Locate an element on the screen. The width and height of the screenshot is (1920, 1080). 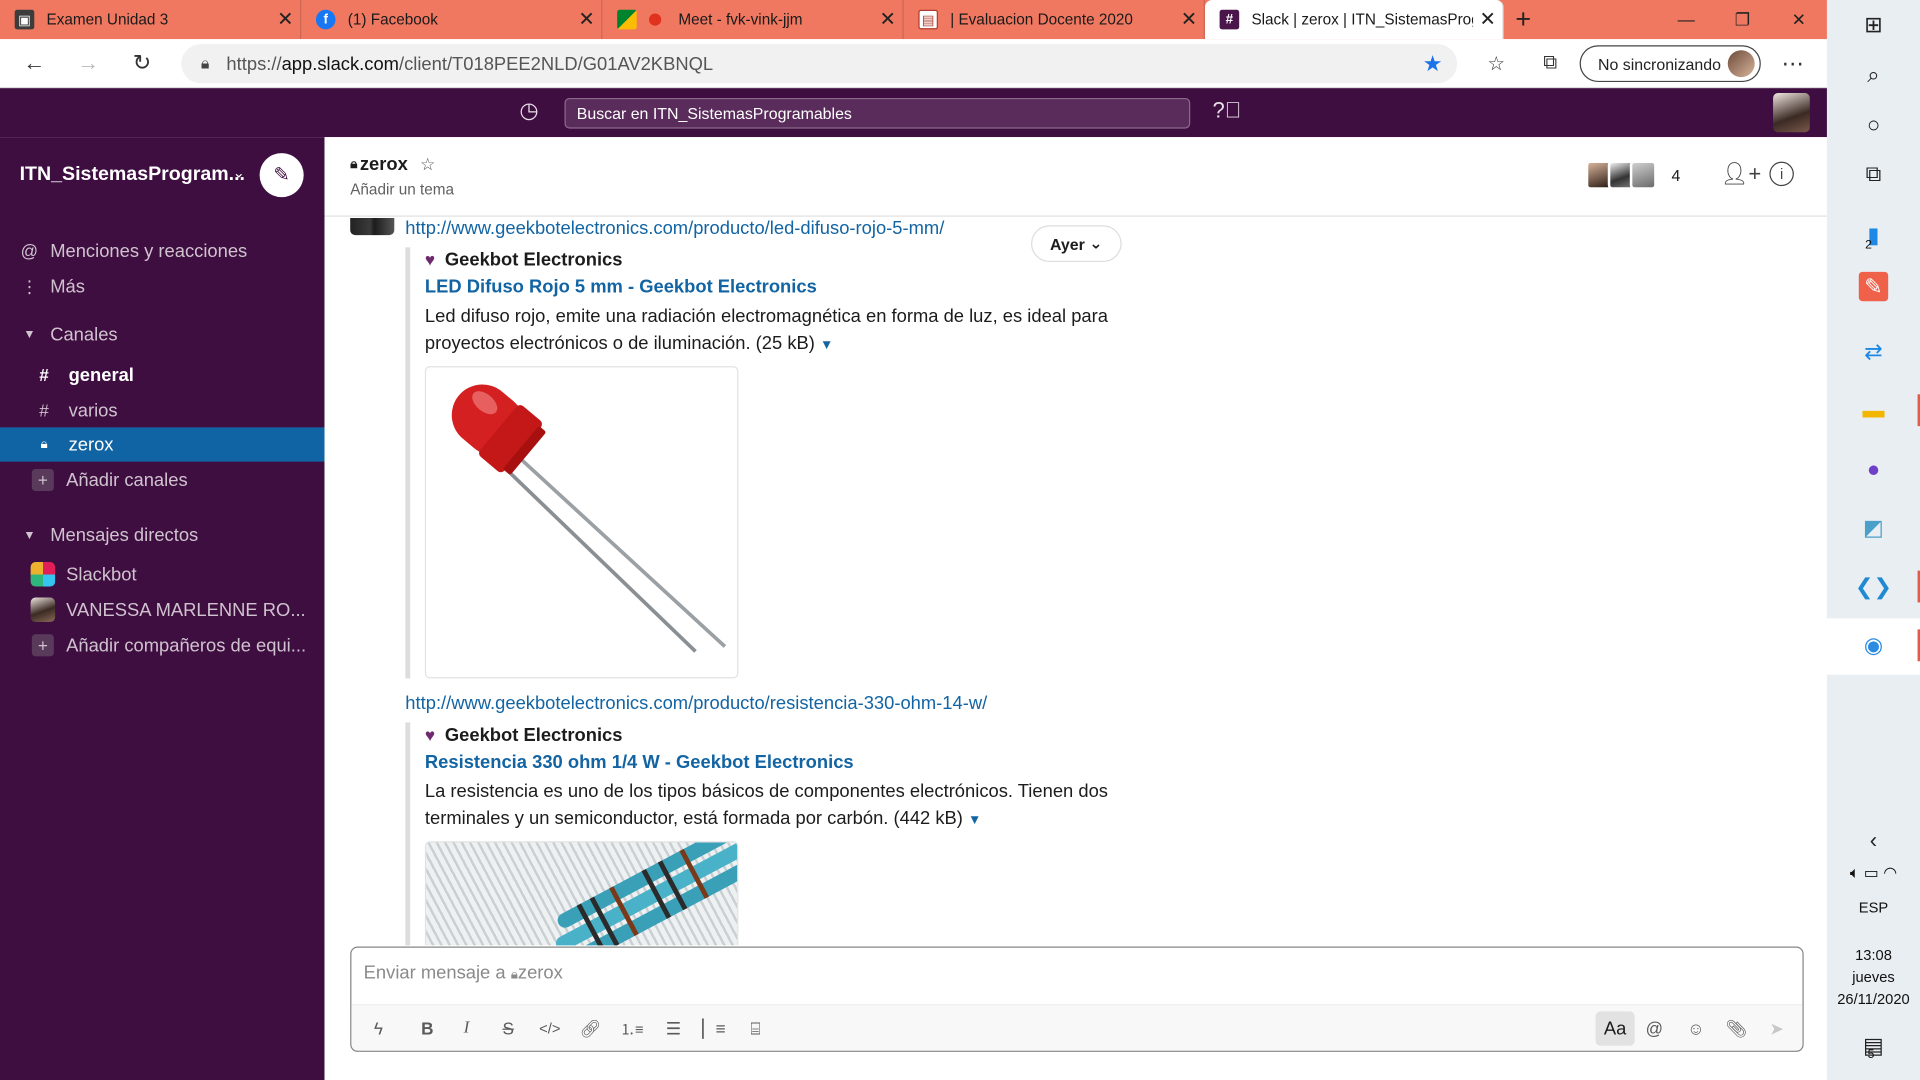
more-menu-icon: ⋯ is located at coordinates (1792, 63).